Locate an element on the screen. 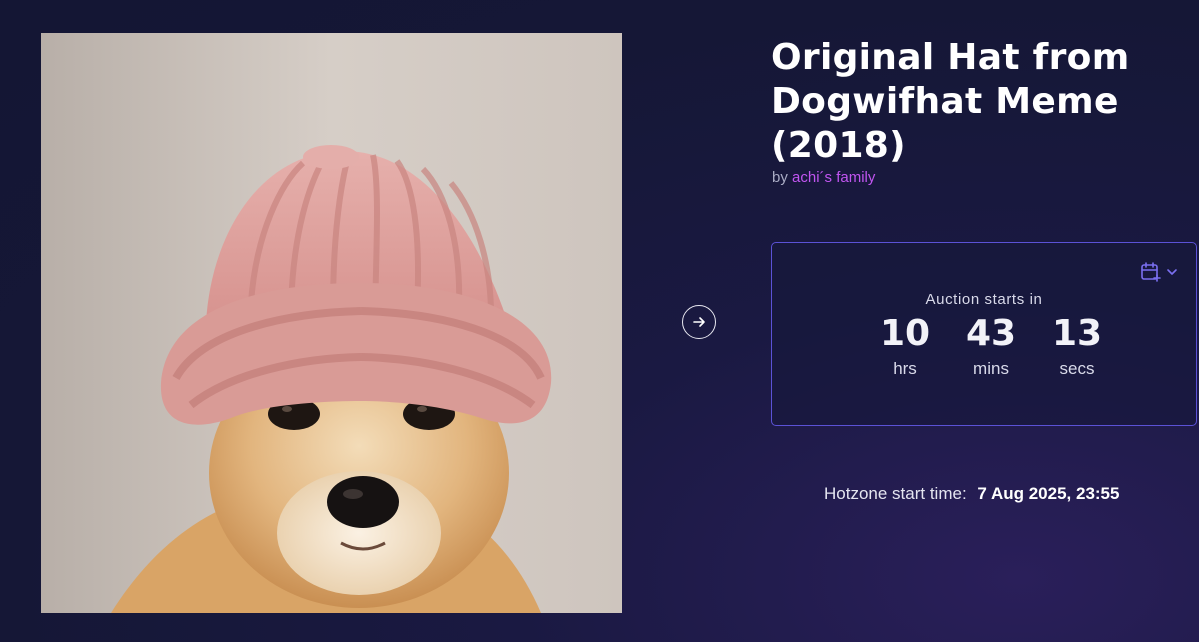  arrow-right-icon is located at coordinates (699, 322).